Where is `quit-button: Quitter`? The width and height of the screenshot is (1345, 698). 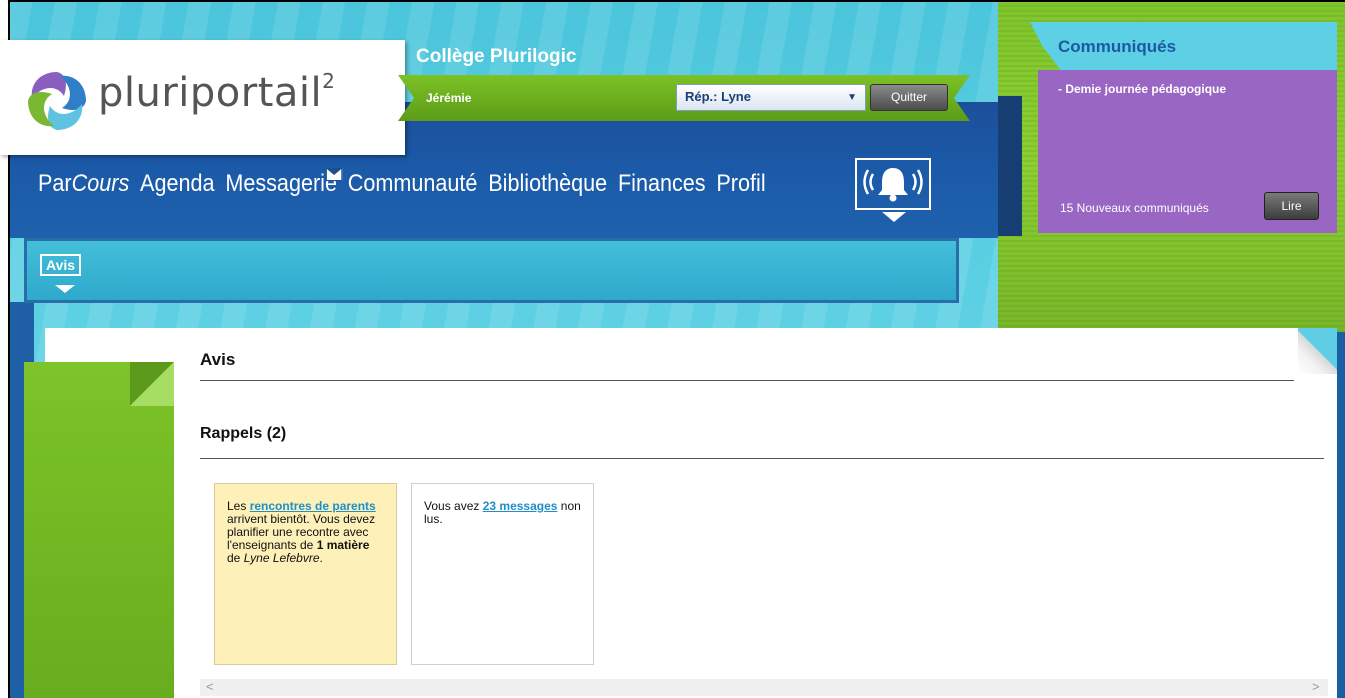
quit-button: Quitter is located at coordinates (909, 97).